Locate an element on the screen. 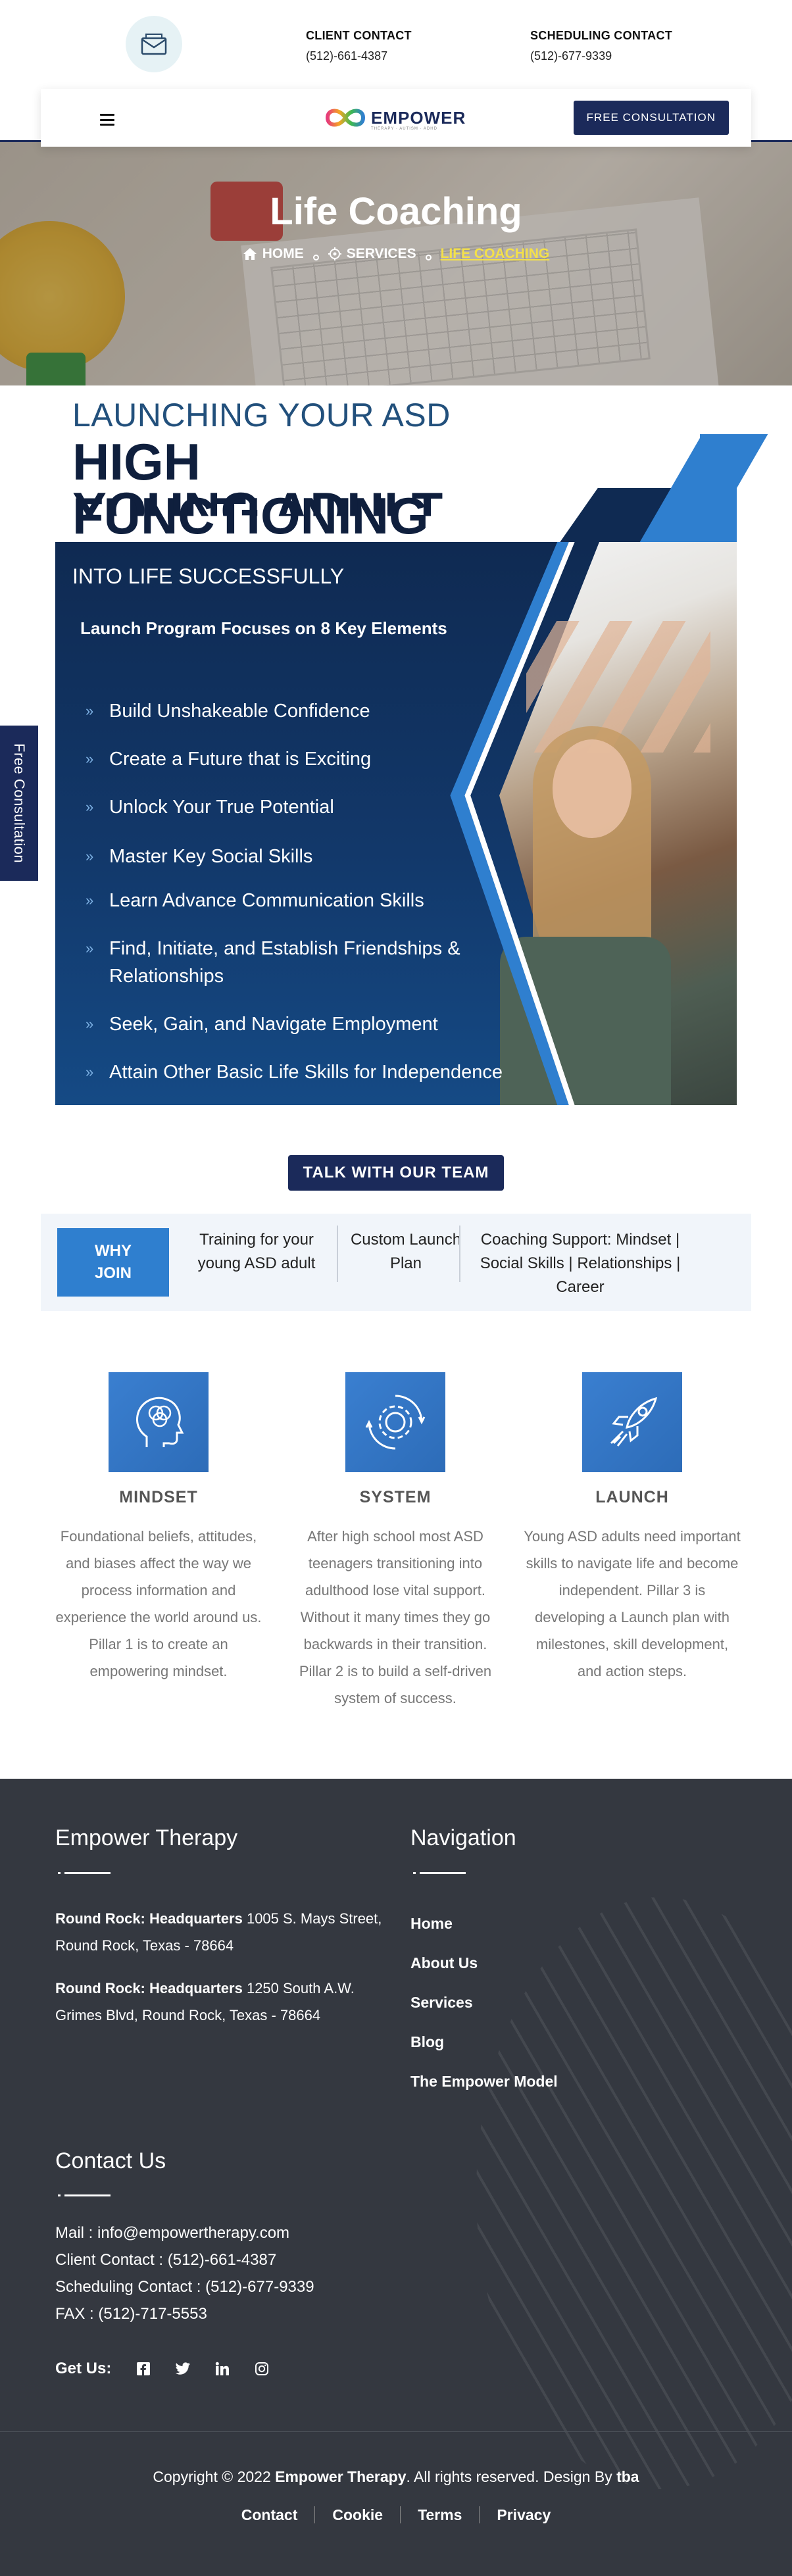 The width and height of the screenshot is (792, 2576). copyright-designer: tba is located at coordinates (627, 2476).